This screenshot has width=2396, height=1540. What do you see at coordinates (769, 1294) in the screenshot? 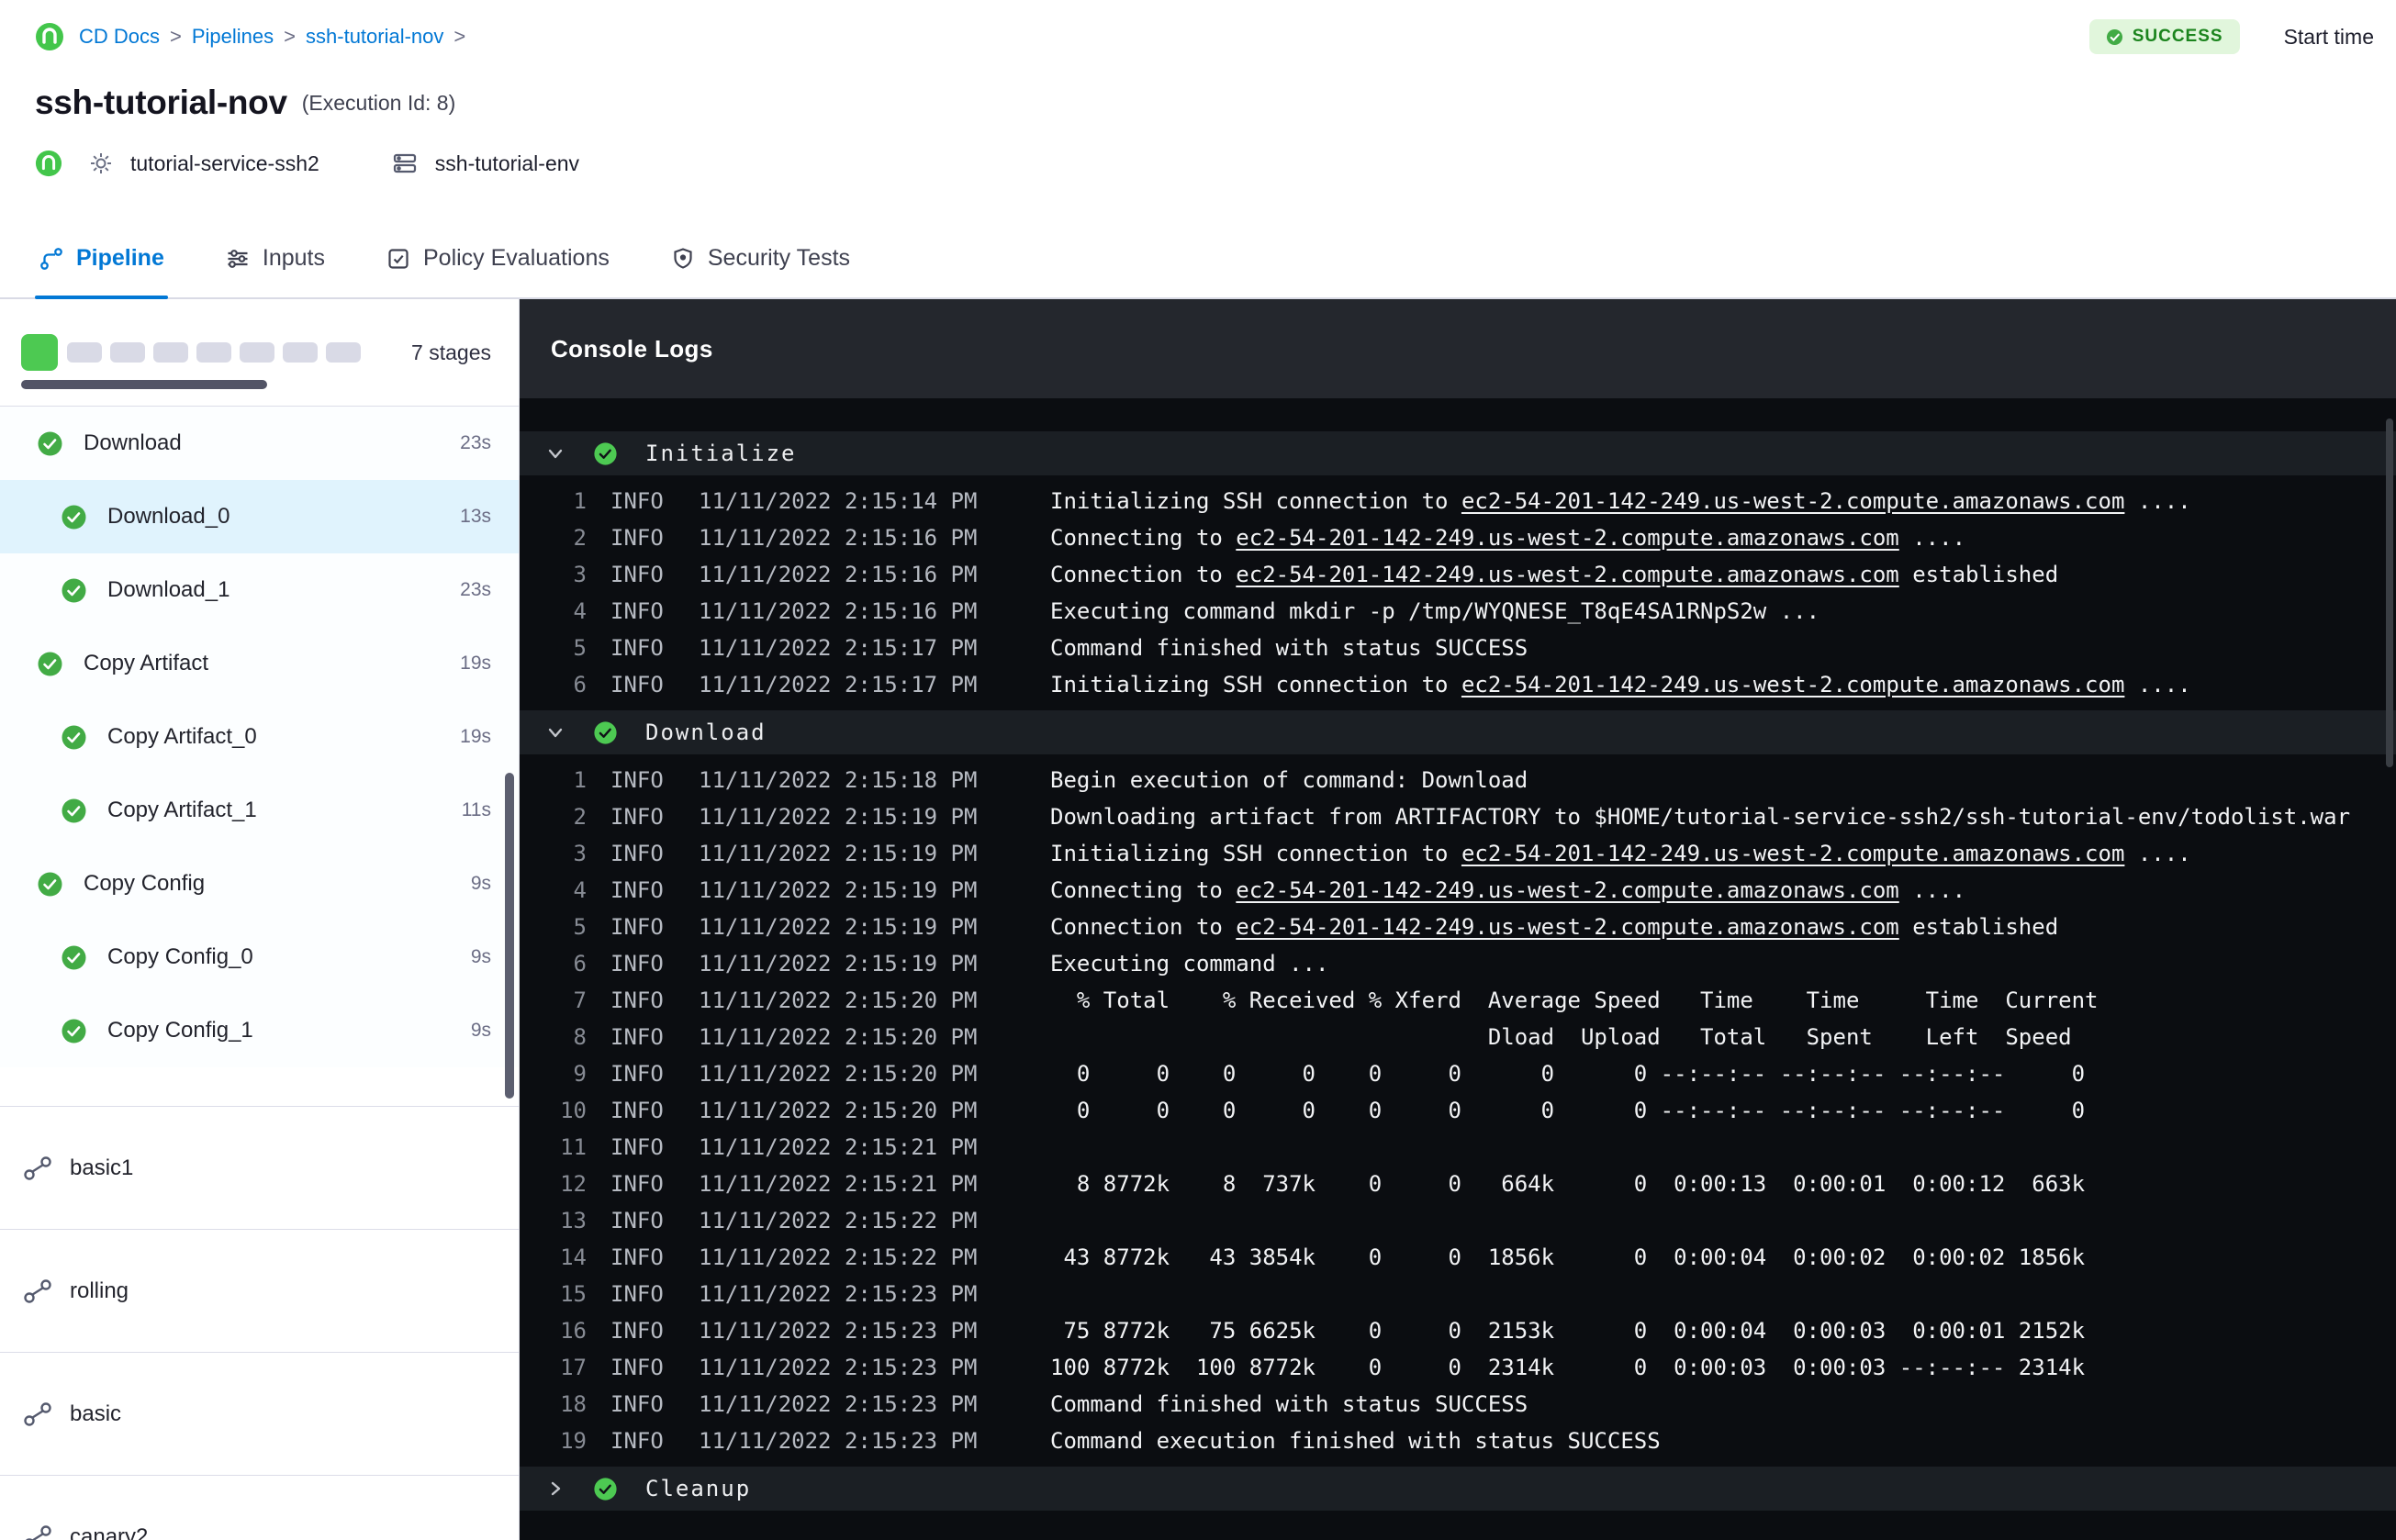
I see `log-line: 15 INFO 11/11/2022 2:15:23 PM` at bounding box center [769, 1294].